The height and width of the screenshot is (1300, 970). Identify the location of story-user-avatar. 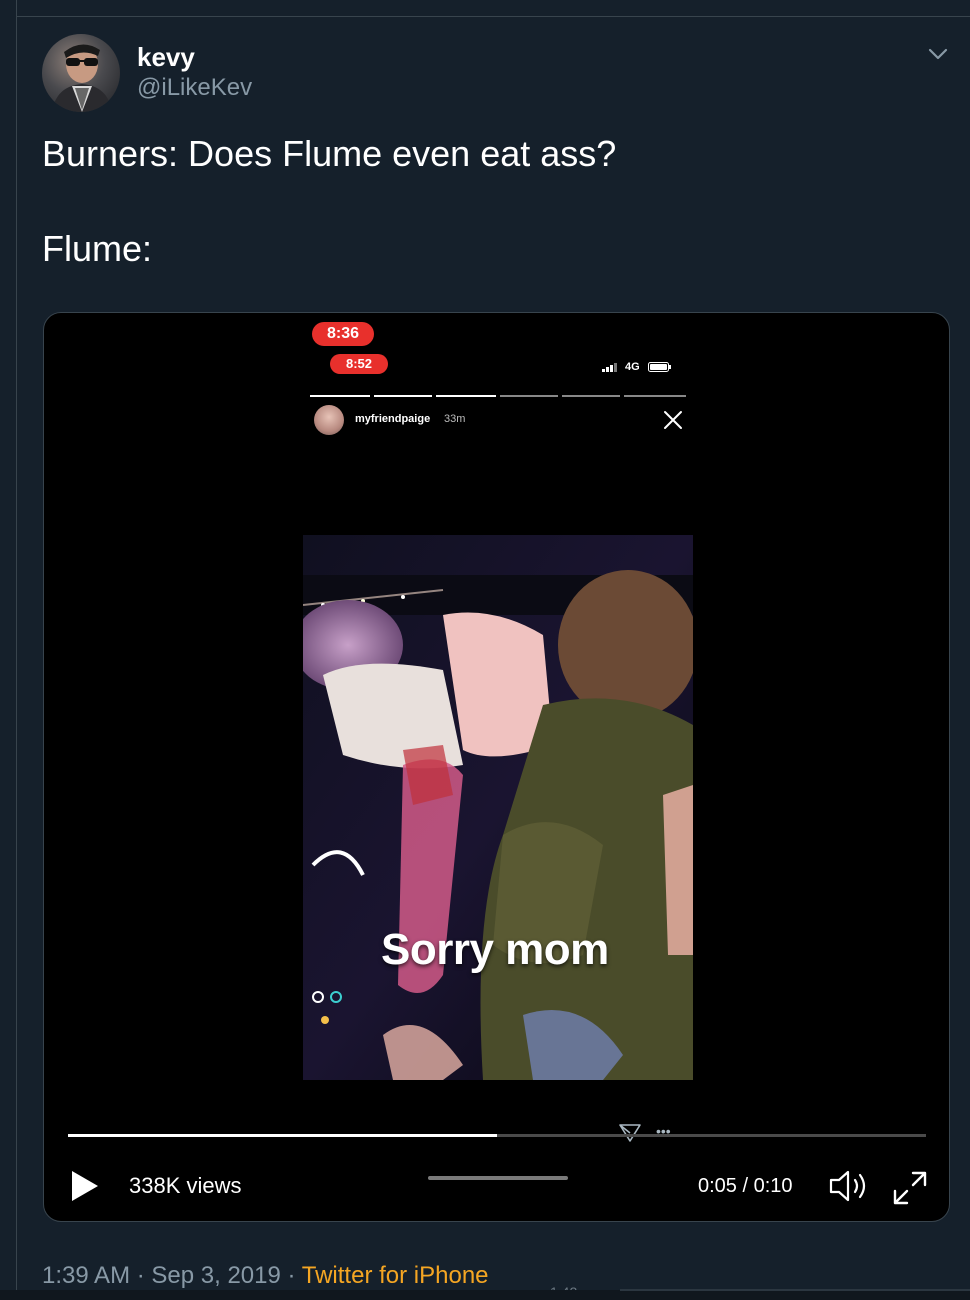
(329, 420).